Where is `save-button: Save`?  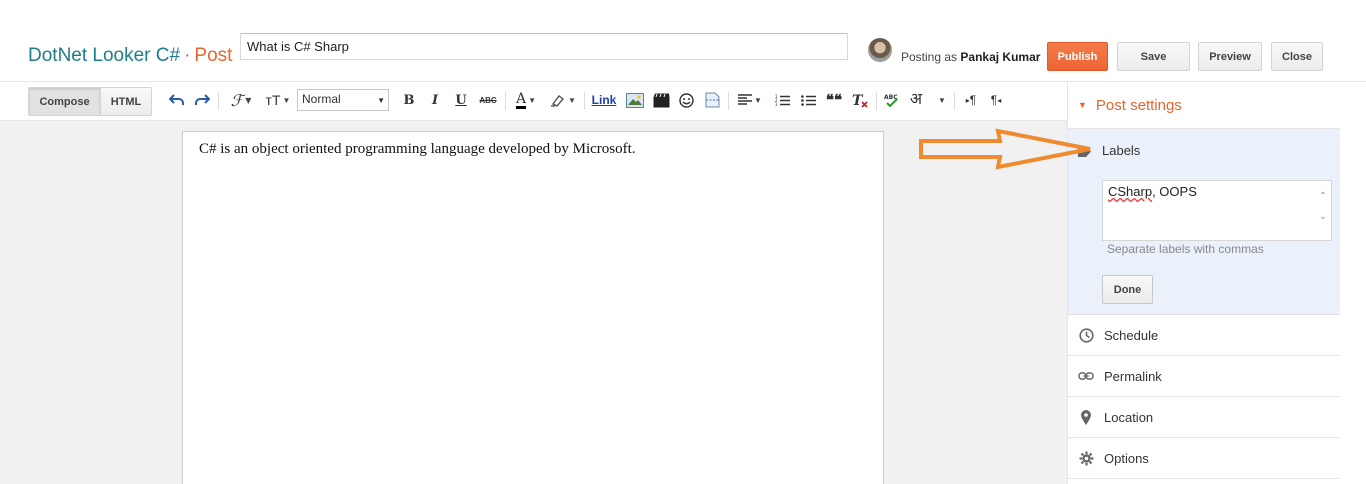 save-button: Save is located at coordinates (1153, 56).